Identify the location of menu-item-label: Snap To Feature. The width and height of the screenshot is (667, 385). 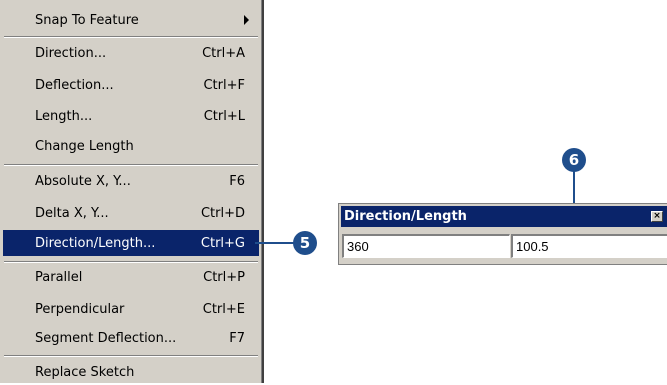
(87, 20).